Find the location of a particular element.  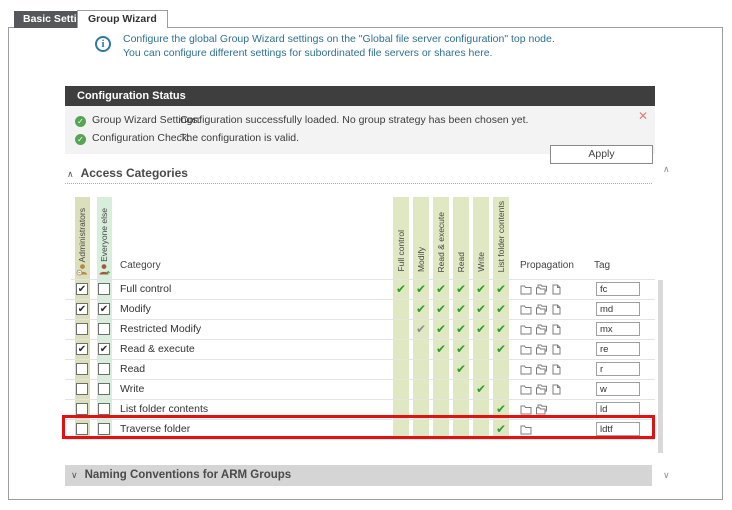

category-label: Modify is located at coordinates (135, 309).